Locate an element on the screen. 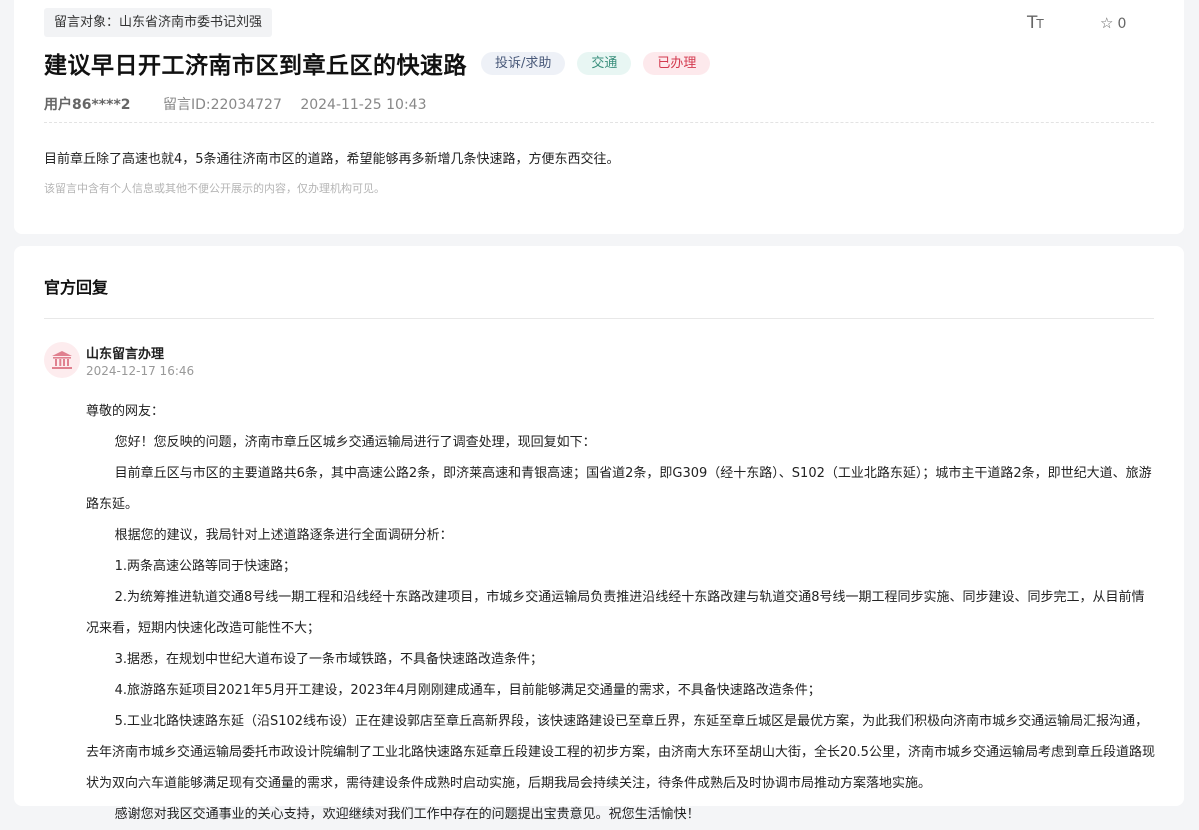 The height and width of the screenshot is (830, 1199). org-name: 山东留言办理 is located at coordinates (125, 354).